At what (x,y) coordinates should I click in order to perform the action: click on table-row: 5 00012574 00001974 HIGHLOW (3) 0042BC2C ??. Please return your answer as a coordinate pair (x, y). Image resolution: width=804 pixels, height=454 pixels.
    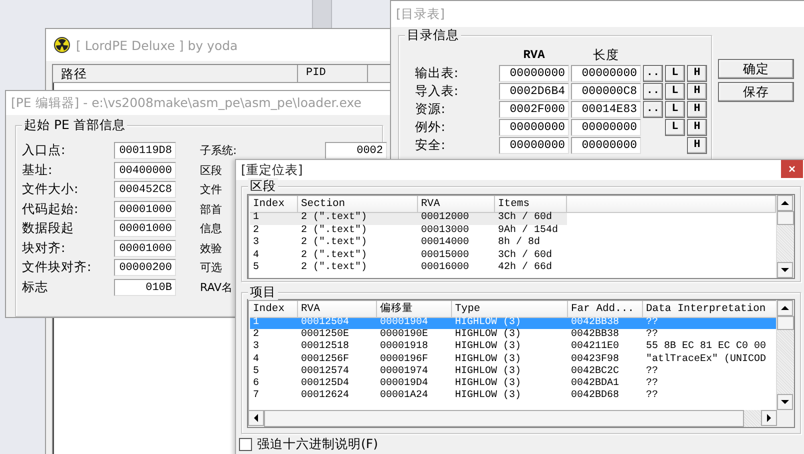
    Looking at the image, I should click on (513, 372).